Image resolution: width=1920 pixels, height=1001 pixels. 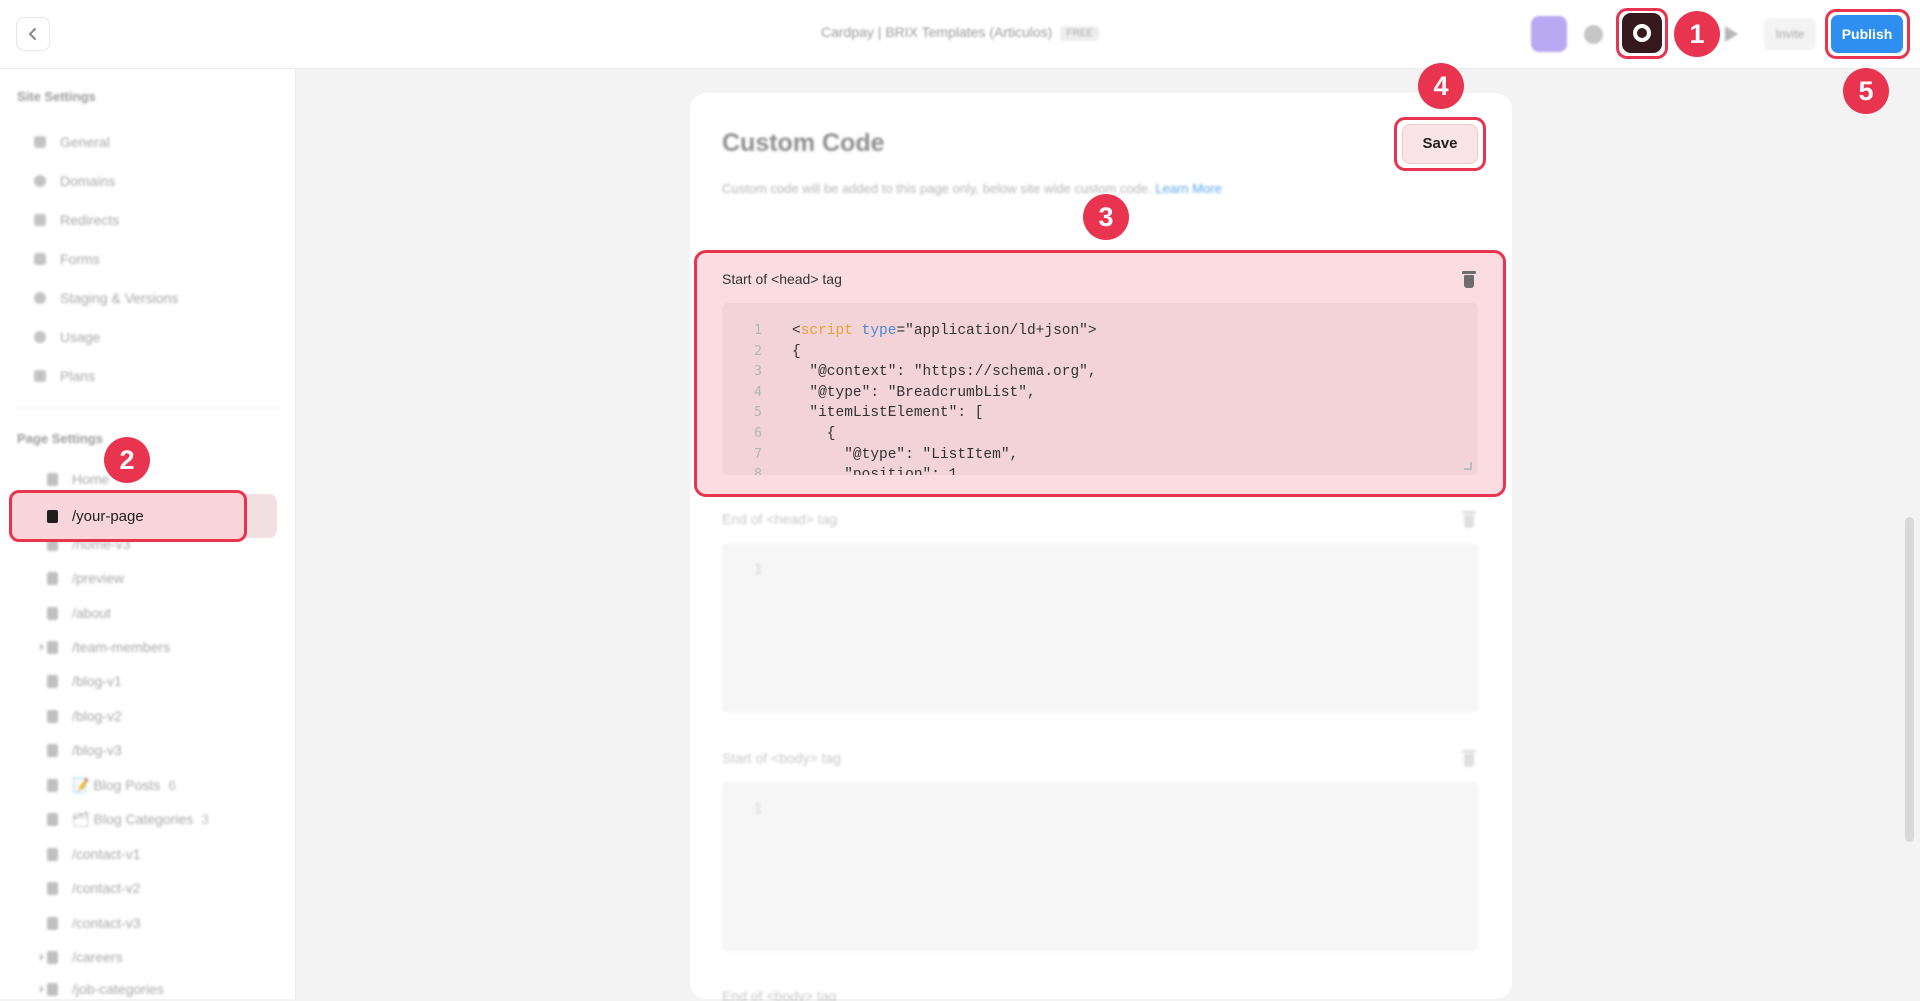 What do you see at coordinates (803, 143) in the screenshot?
I see `page-title: Custom Code` at bounding box center [803, 143].